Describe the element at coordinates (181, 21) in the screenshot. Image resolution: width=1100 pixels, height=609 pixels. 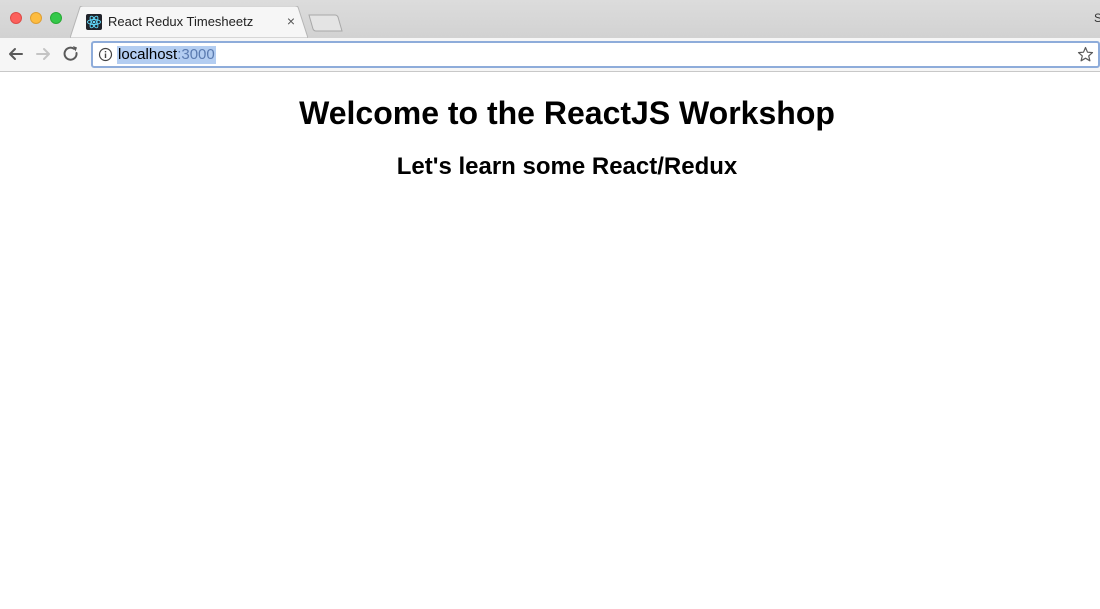
I see `tab-title: React Redux Timesheetz` at that location.